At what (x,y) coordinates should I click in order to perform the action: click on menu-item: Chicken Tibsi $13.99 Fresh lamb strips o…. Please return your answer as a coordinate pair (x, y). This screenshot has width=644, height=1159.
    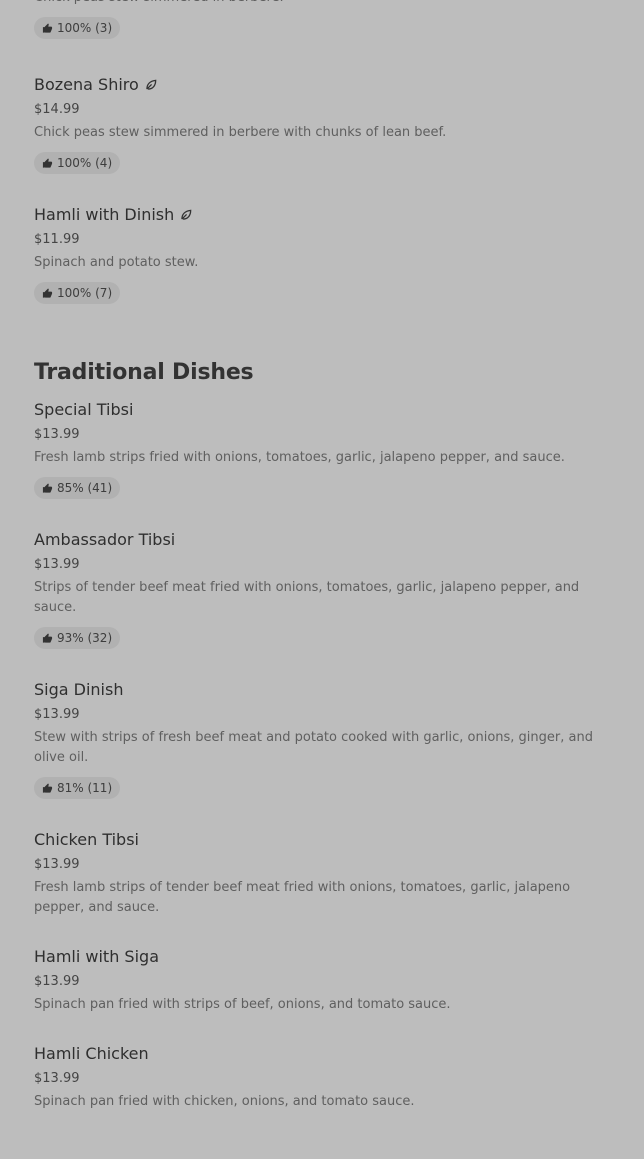
    Looking at the image, I should click on (324, 873).